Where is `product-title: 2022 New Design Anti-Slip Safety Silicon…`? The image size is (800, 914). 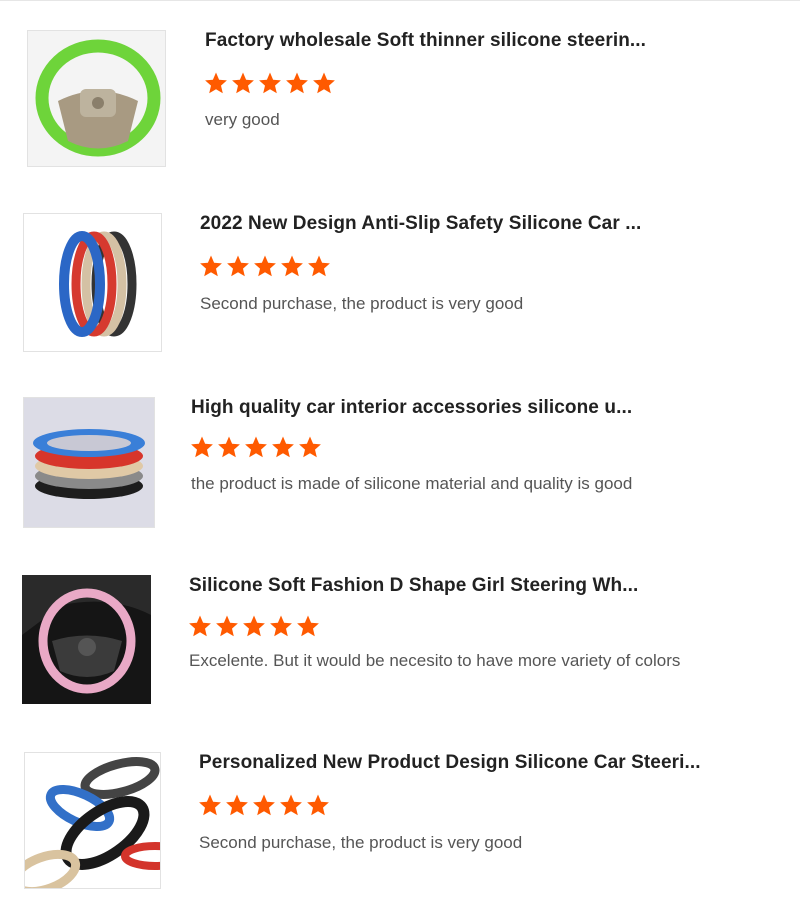
product-title: 2022 New Design Anti-Slip Safety Silicon… is located at coordinates (420, 224).